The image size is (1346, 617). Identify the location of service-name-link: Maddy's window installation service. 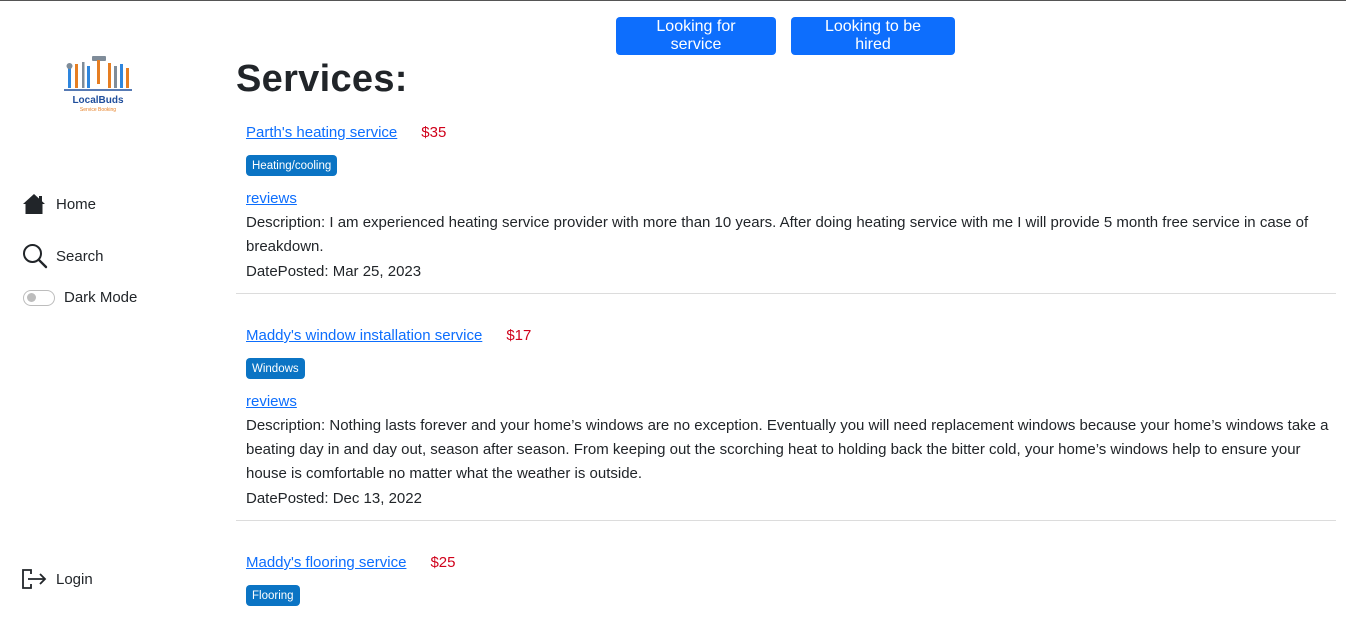
(364, 335).